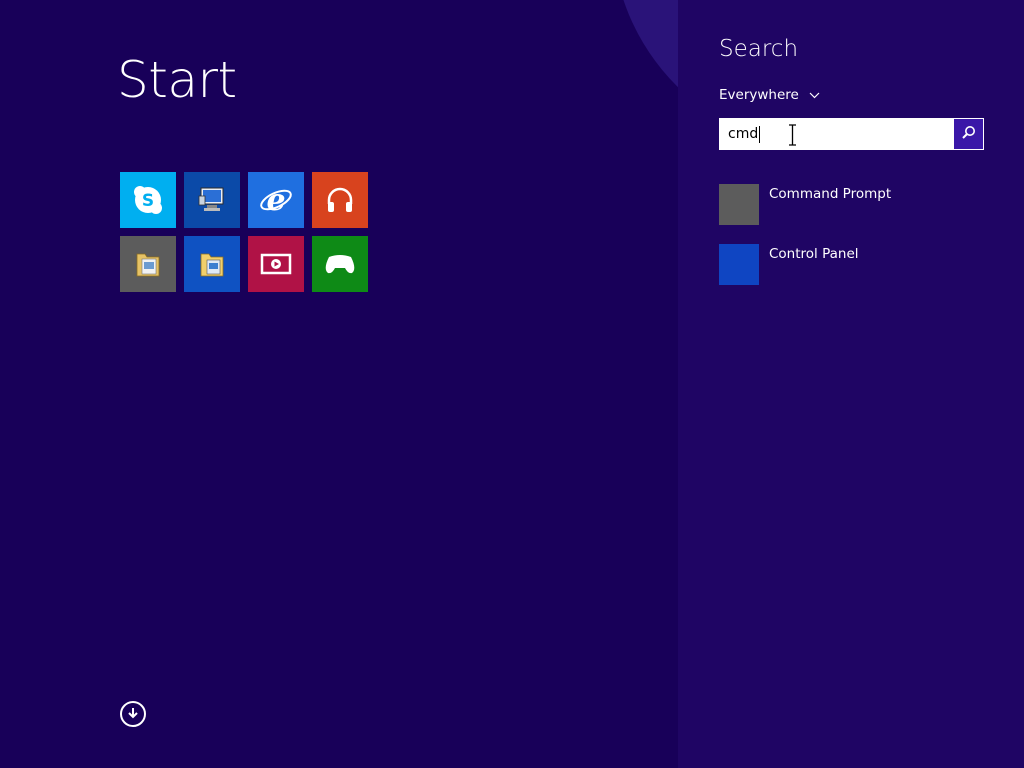 This screenshot has width=1024, height=768. Describe the element at coordinates (177, 80) in the screenshot. I see `start-title: Start` at that location.